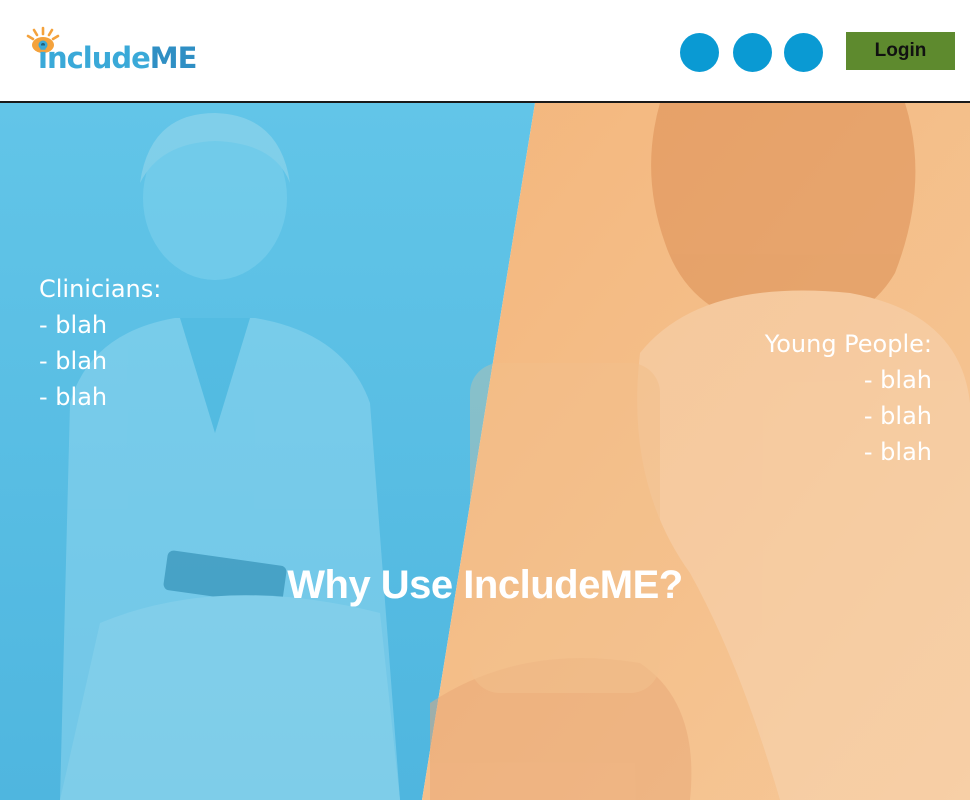 The width and height of the screenshot is (970, 800). I want to click on site-header: includeME Login, so click(485, 51).